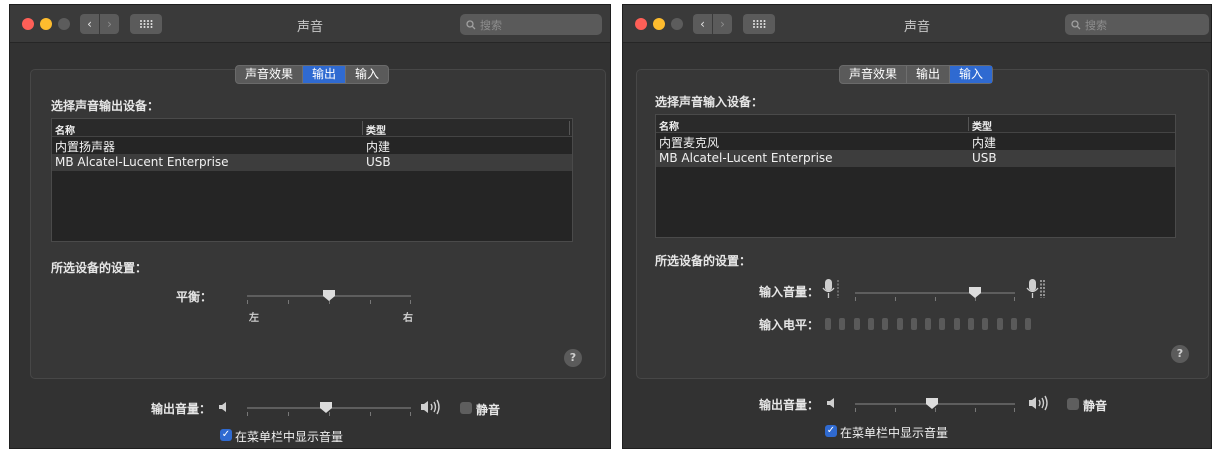 This screenshot has width=1215, height=451. What do you see at coordinates (194, 297) in the screenshot?
I see `balance-label: 平衡：` at bounding box center [194, 297].